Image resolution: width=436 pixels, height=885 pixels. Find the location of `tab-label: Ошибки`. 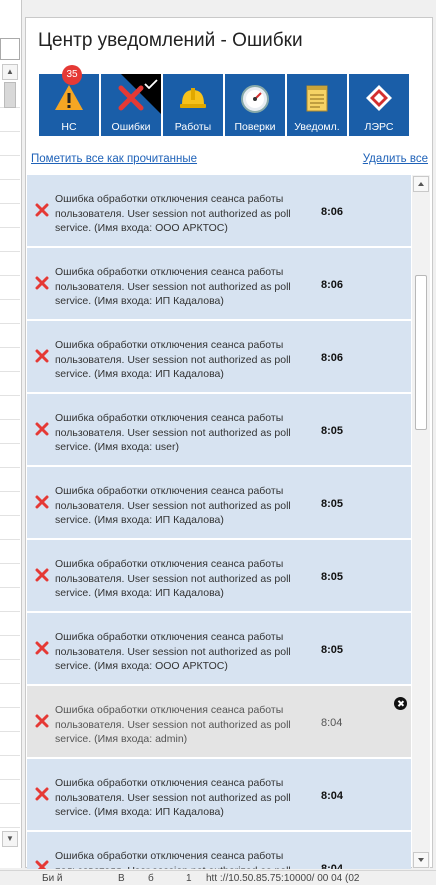

tab-label: Ошибки is located at coordinates (131, 127).